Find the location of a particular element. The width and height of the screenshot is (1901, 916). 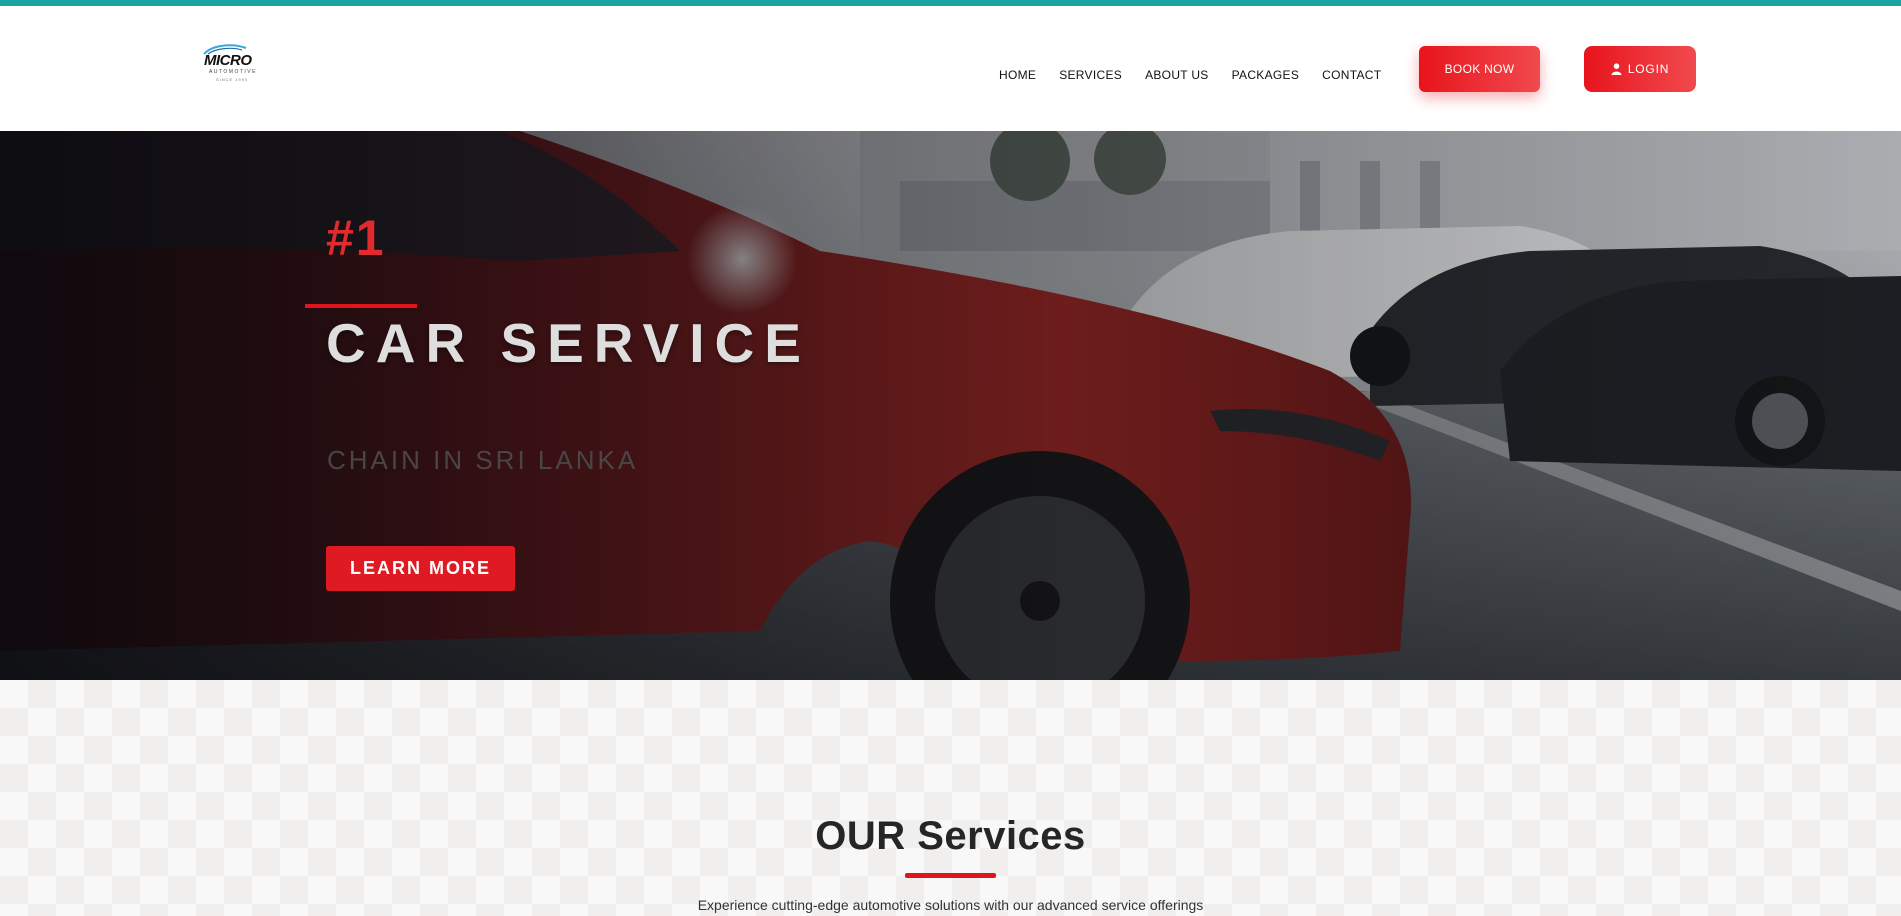

main-nav: HOME SERVICES ABOUT US PACKAGES CONTACT is located at coordinates (1201, 75).